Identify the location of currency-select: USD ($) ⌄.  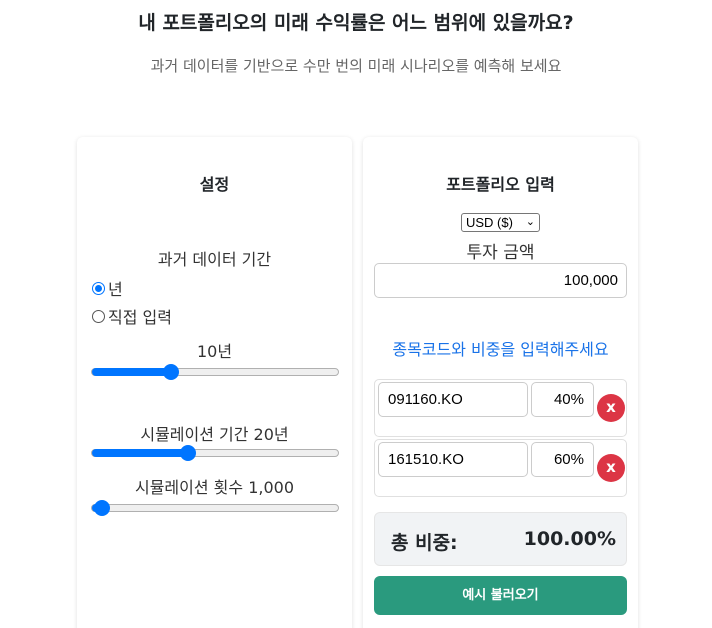
(500, 222).